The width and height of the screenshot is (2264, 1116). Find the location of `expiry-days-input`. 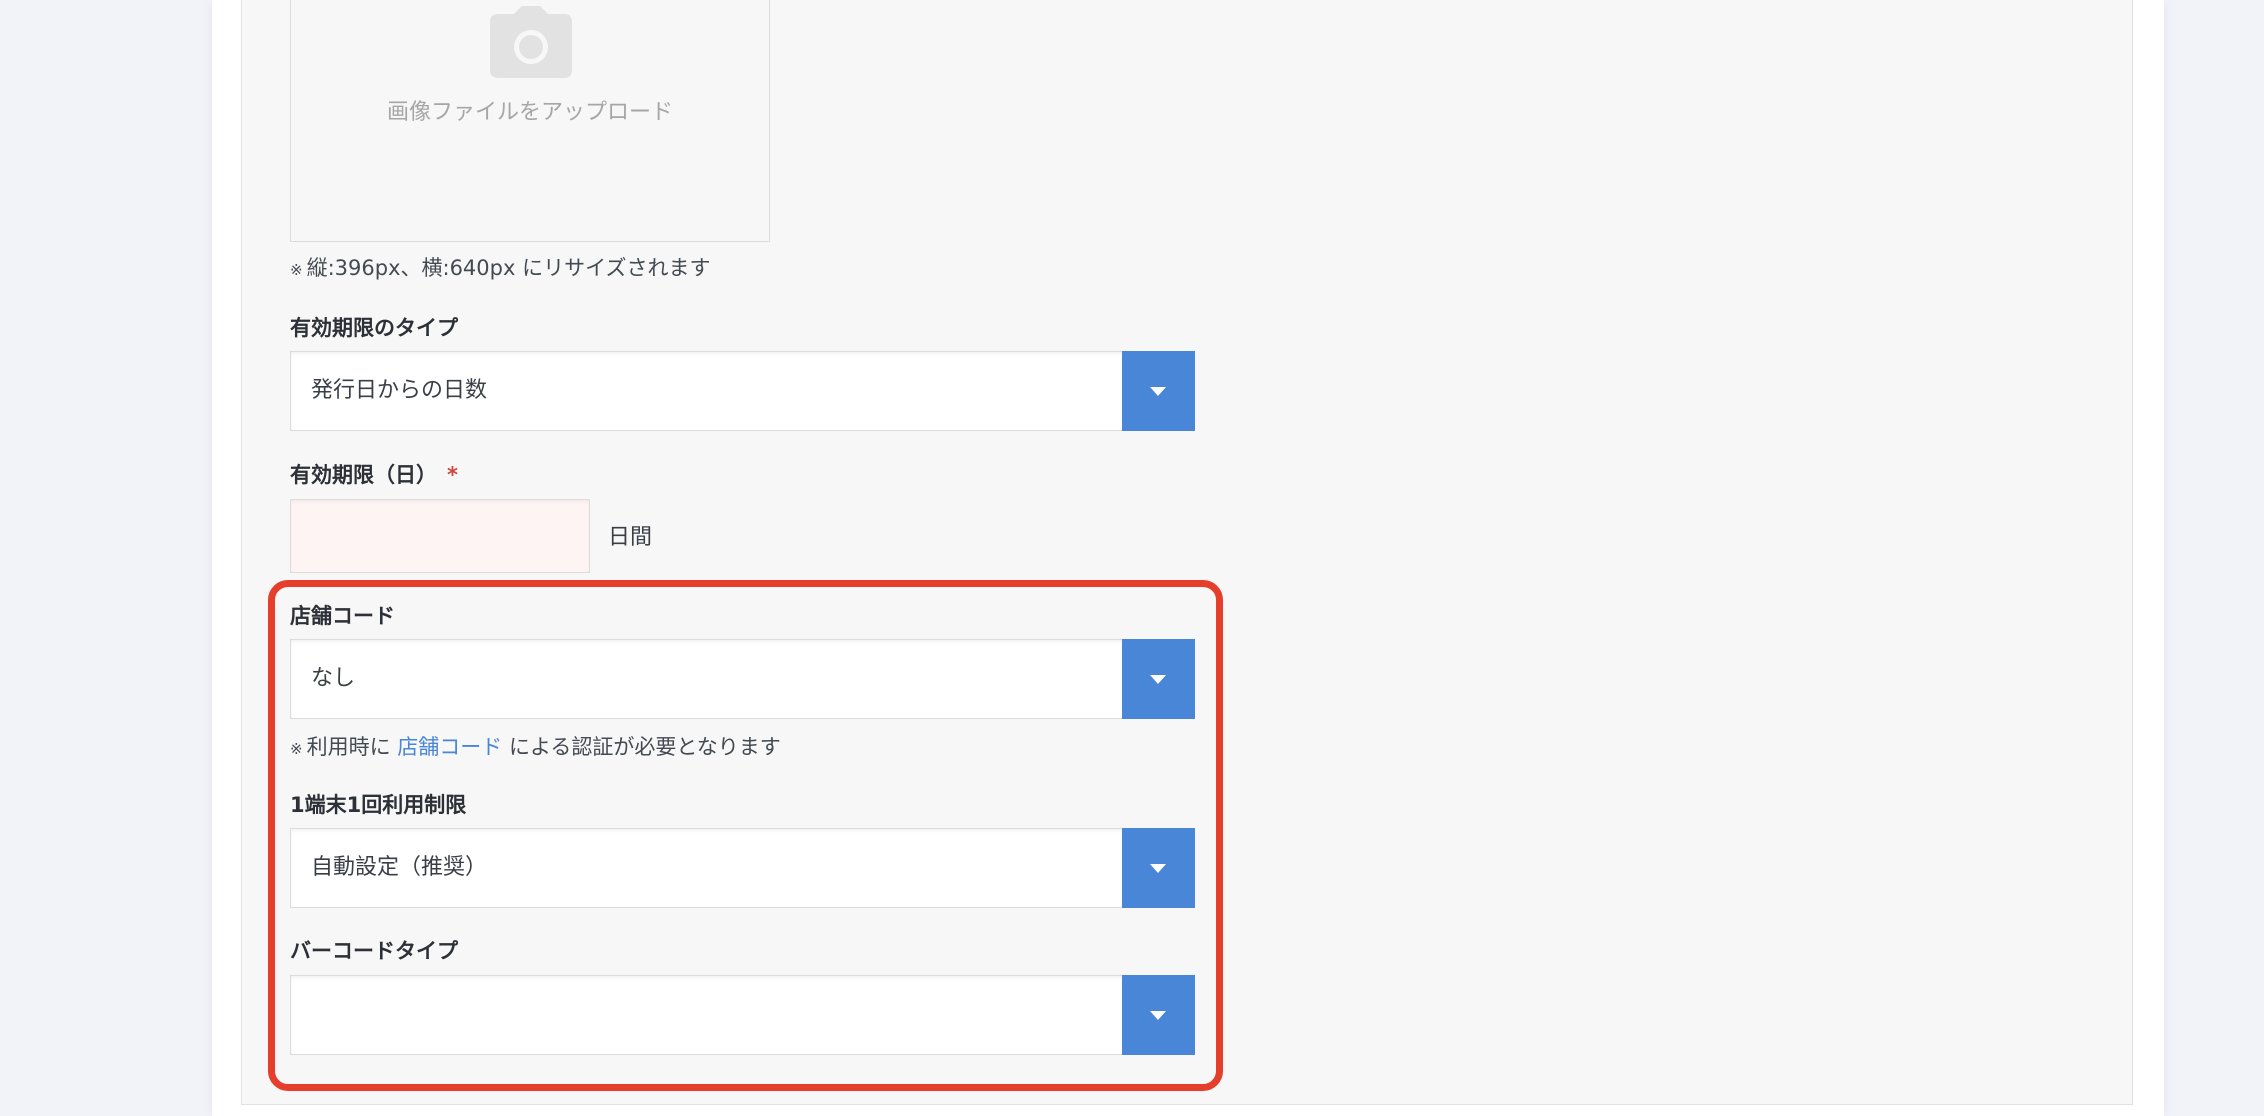

expiry-days-input is located at coordinates (440, 536).